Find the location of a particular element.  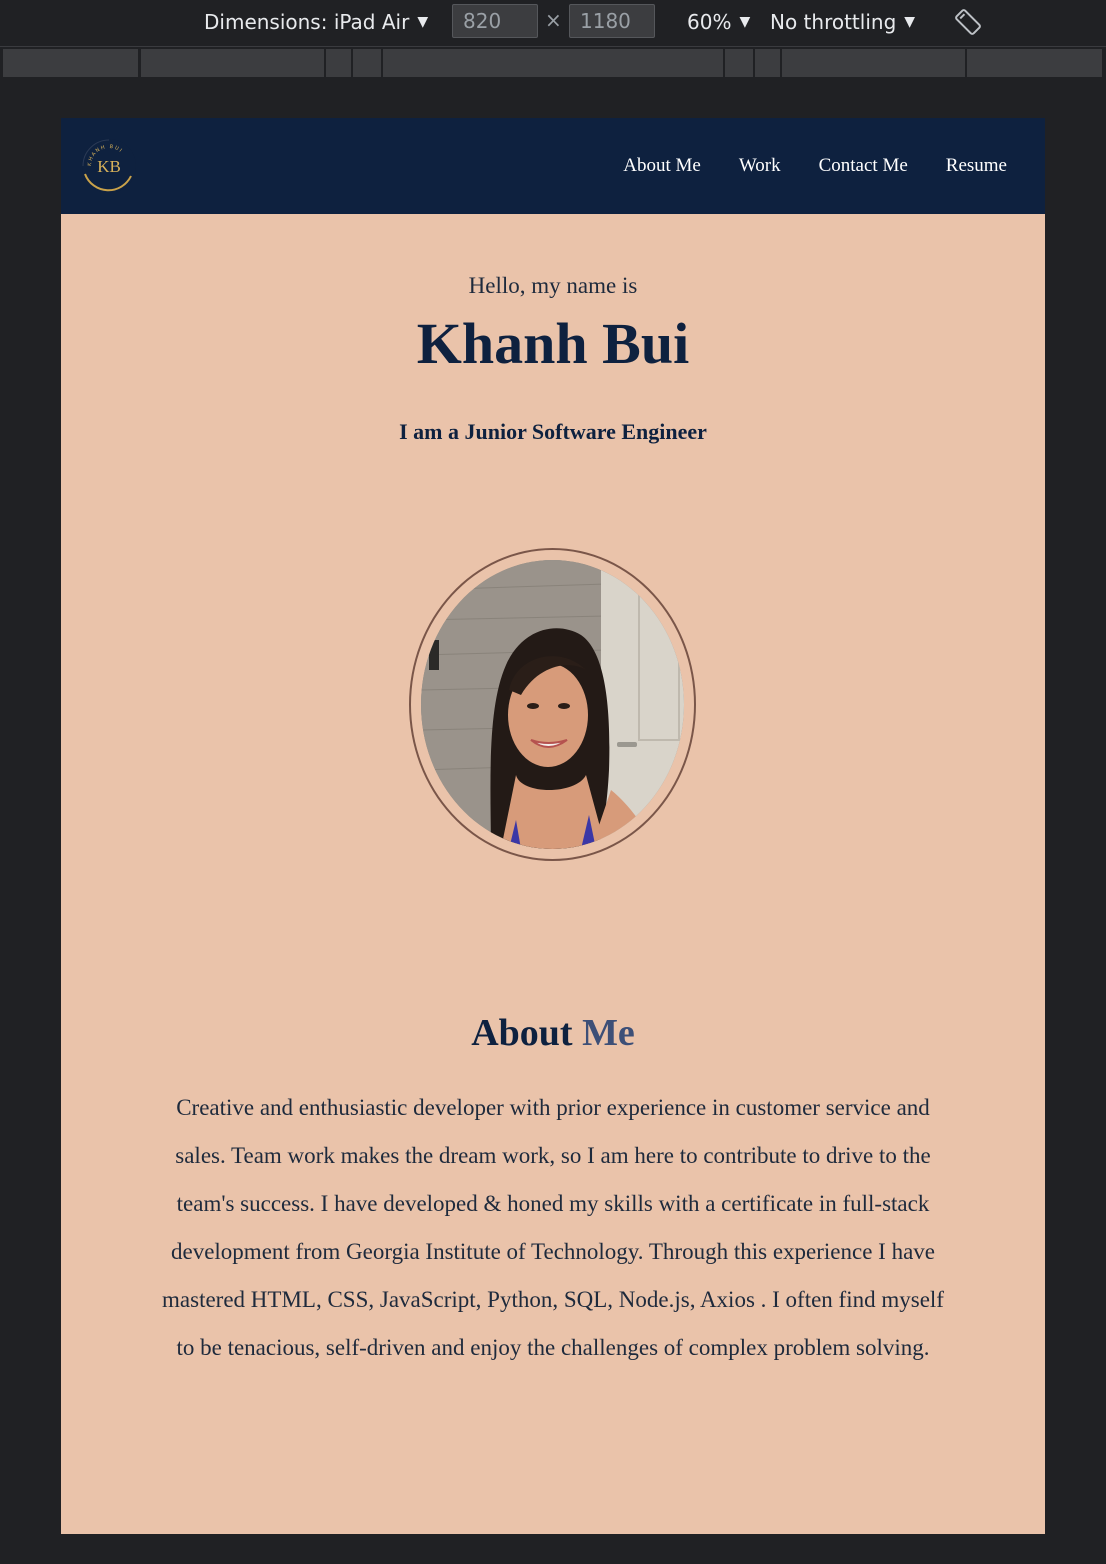

media-query-bar is located at coordinates (553, 62).